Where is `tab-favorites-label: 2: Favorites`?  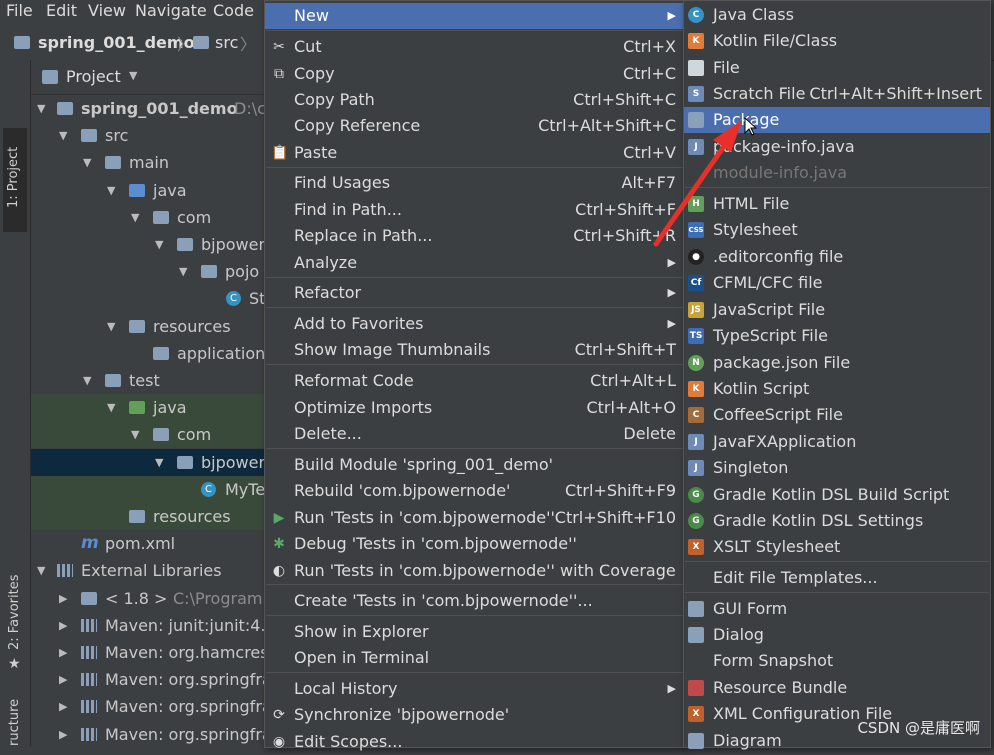
tab-favorites-label: 2: Favorites is located at coordinates (14, 612).